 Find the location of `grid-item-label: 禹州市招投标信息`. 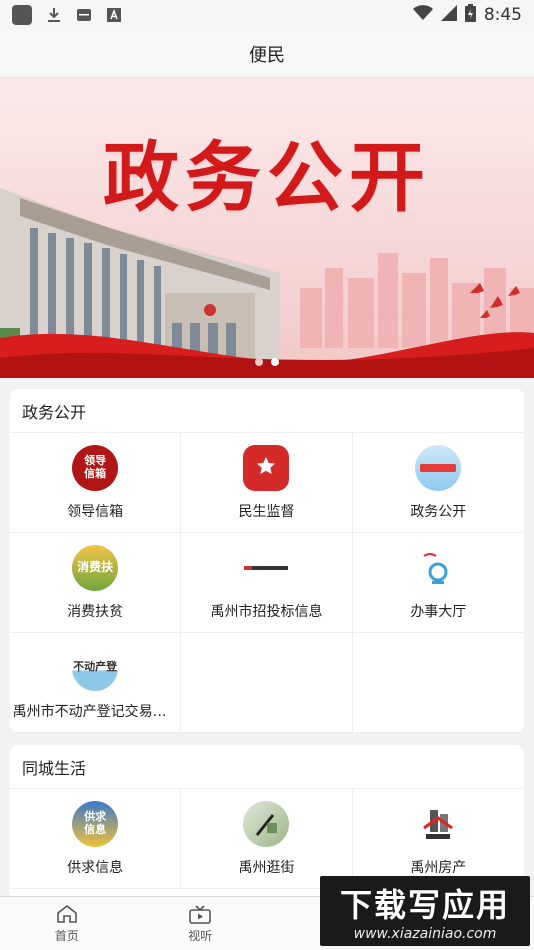

grid-item-label: 禹州市招投标信息 is located at coordinates (266, 611).